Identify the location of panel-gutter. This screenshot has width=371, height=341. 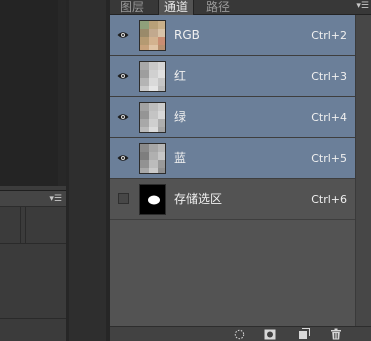
(88, 170).